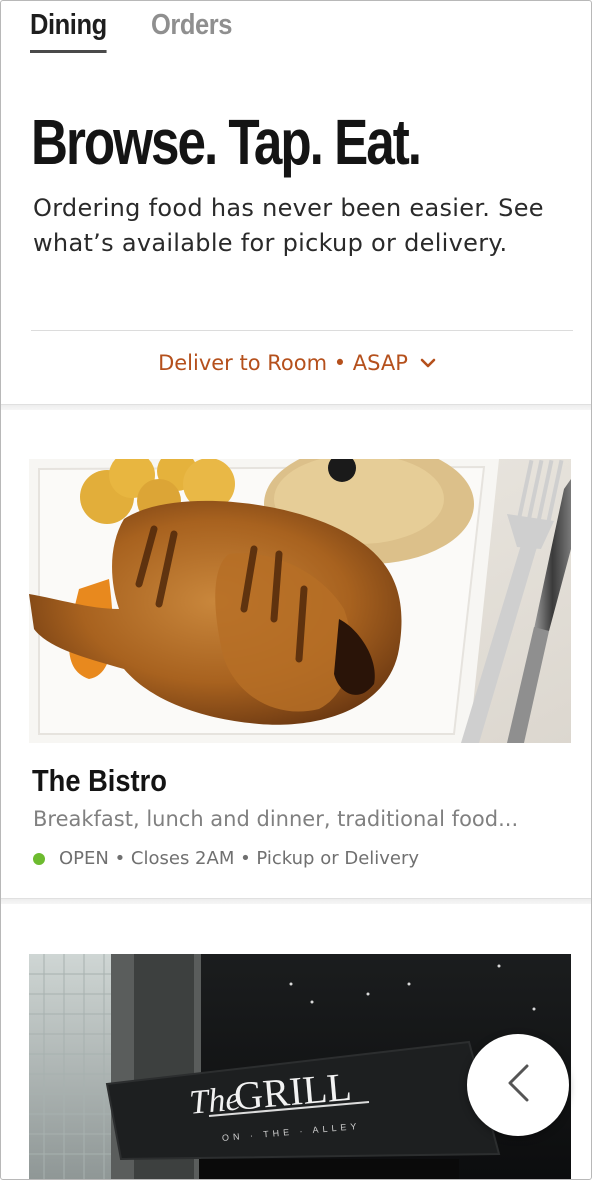  I want to click on top-tabs: Dining Orders, so click(136, 31).